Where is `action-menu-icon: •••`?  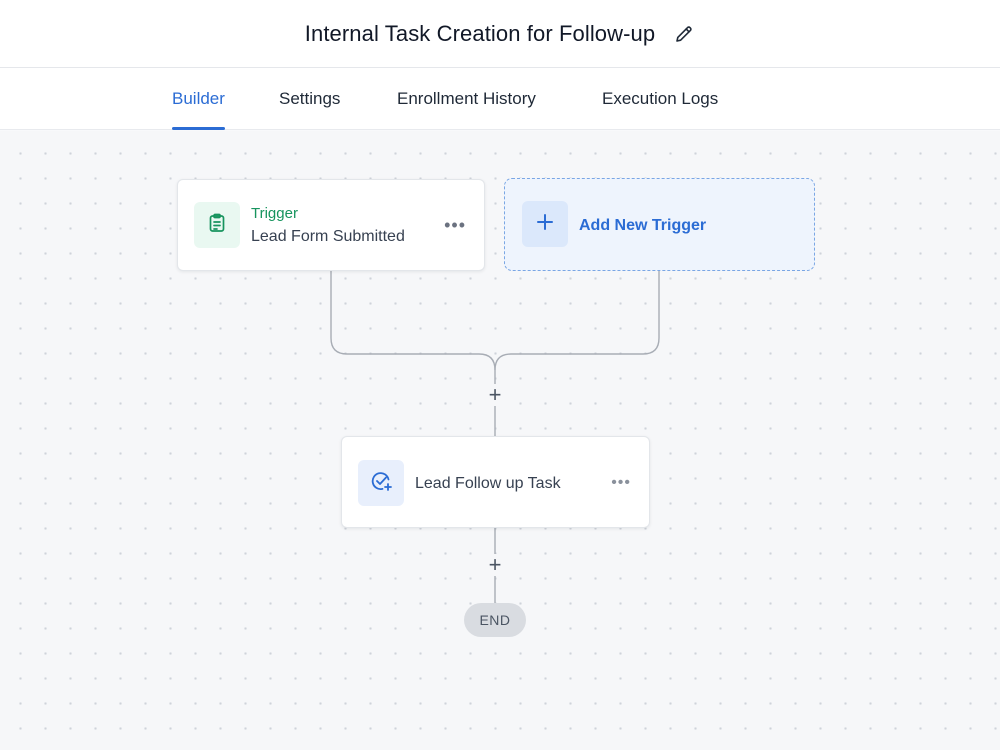 action-menu-icon: ••• is located at coordinates (621, 483).